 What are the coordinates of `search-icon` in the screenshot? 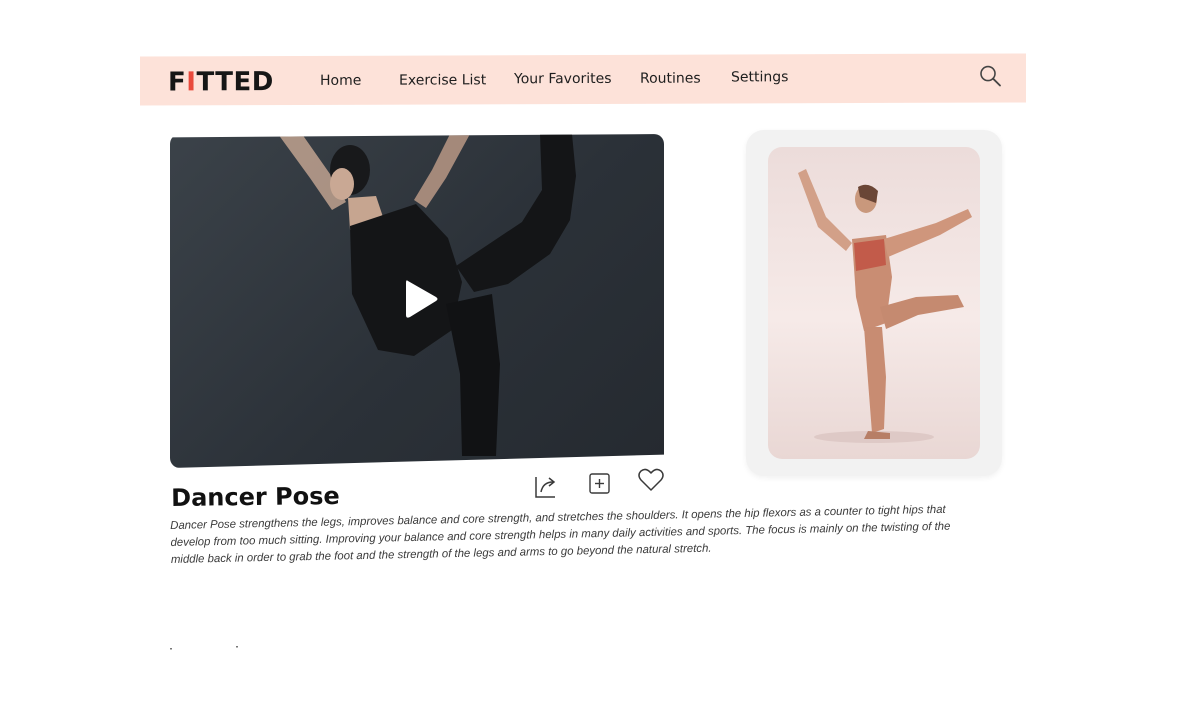 It's located at (990, 76).